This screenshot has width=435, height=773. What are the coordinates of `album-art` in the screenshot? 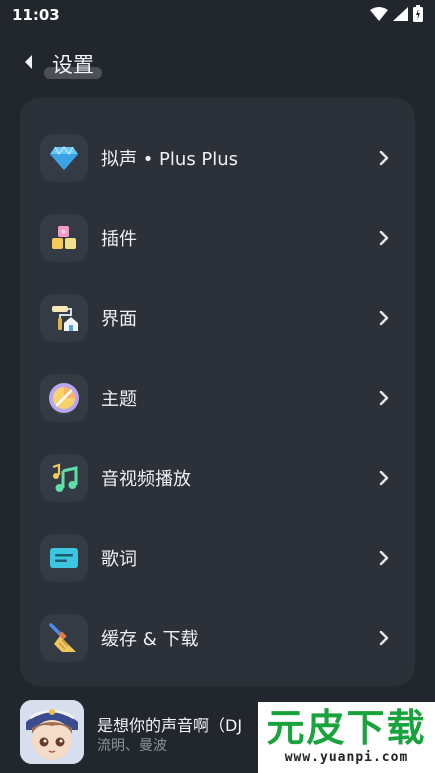 It's located at (52, 732).